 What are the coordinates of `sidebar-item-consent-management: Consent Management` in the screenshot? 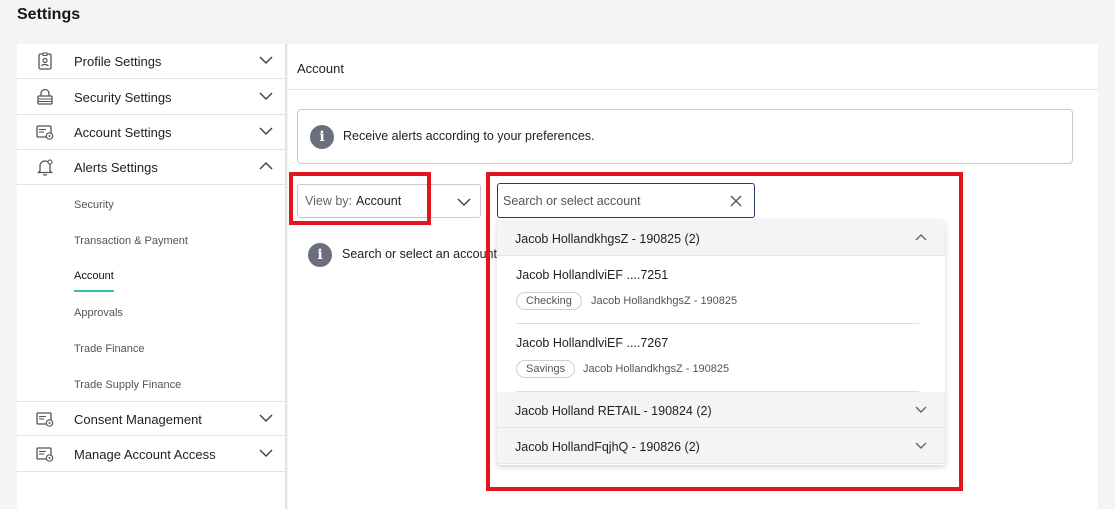 It's located at (152, 418).